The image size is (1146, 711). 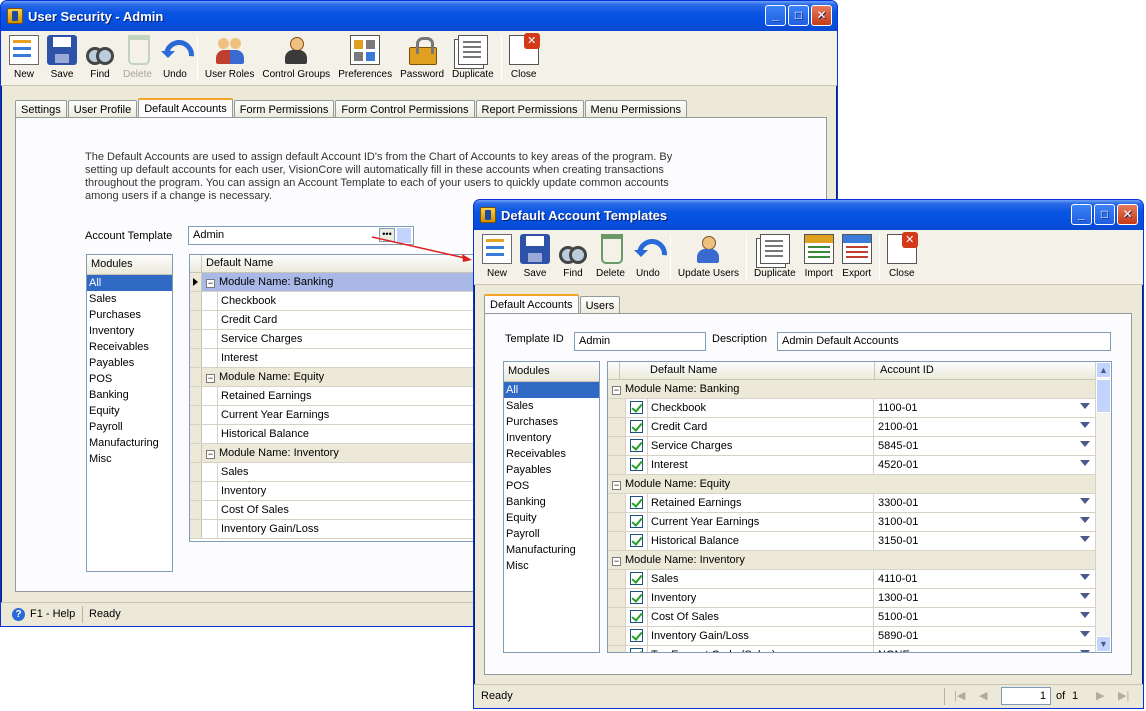 I want to click on last-page-icon: ▶|, so click(x=1123, y=695).